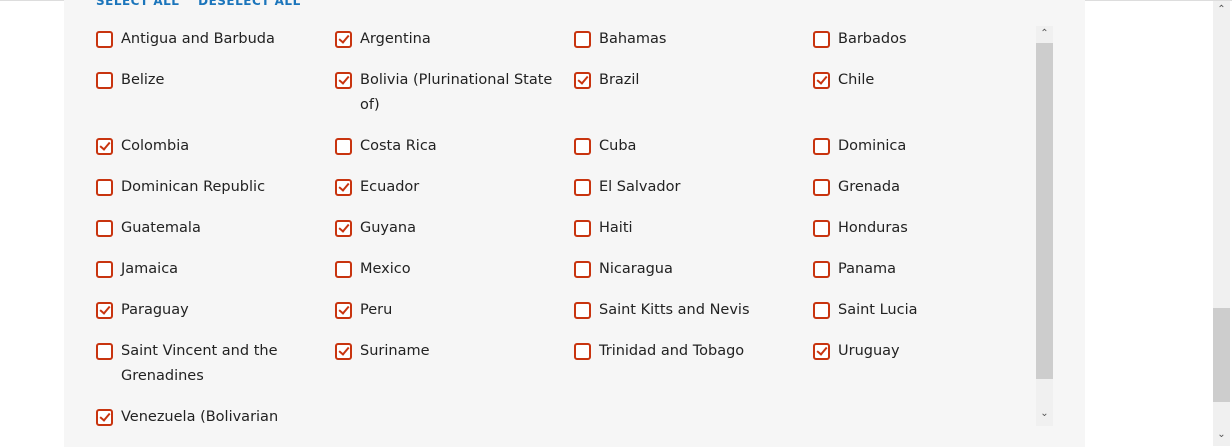 The width and height of the screenshot is (1232, 447). I want to click on country-label: Saint Lucia, so click(878, 310).